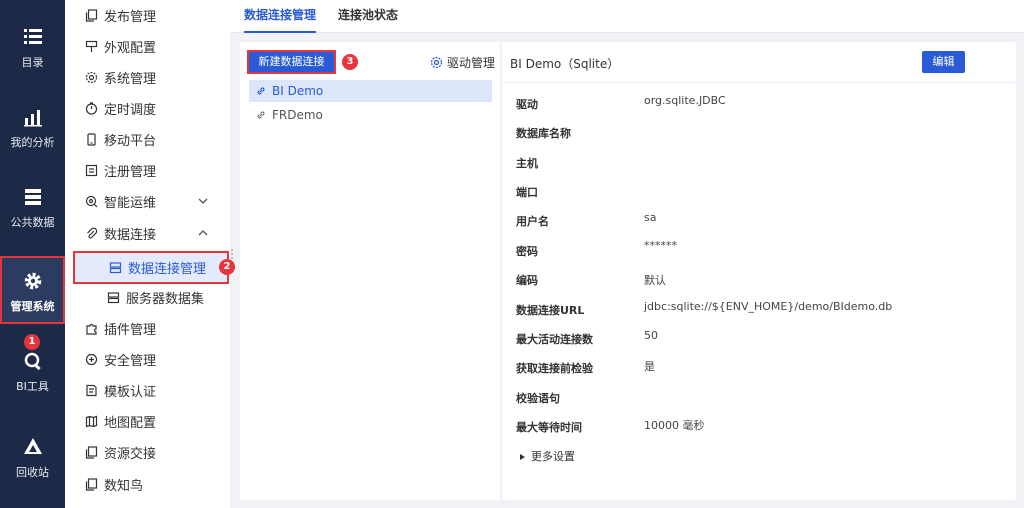  I want to click on menu-label: 数据连接管理, so click(167, 269).